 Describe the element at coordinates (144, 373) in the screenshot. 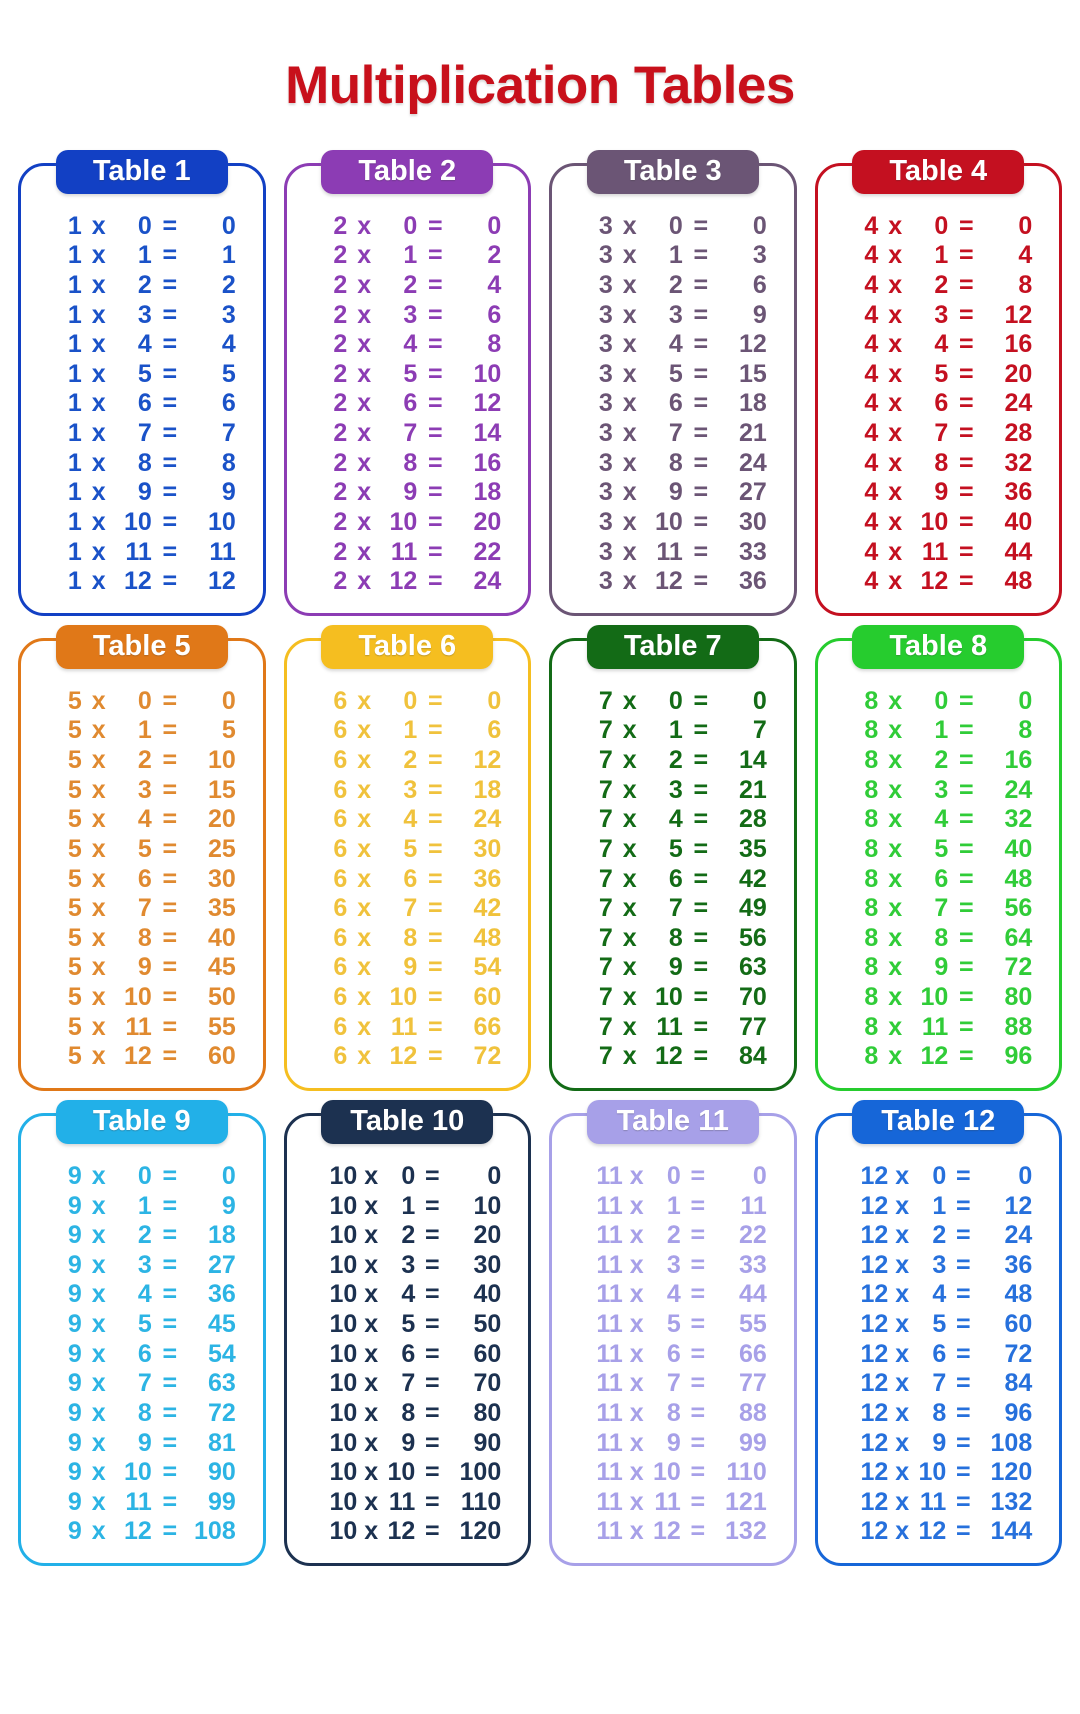

I see `table-row-multiplier: 5` at that location.